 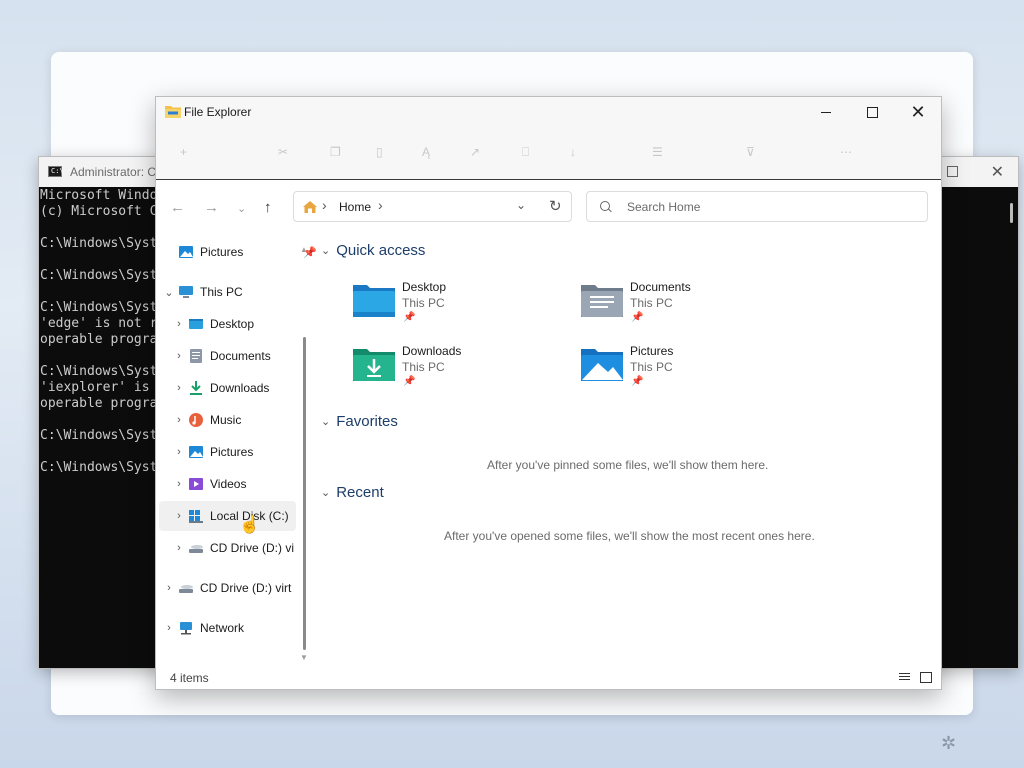 I want to click on local-disk-icon, so click(x=196, y=516).